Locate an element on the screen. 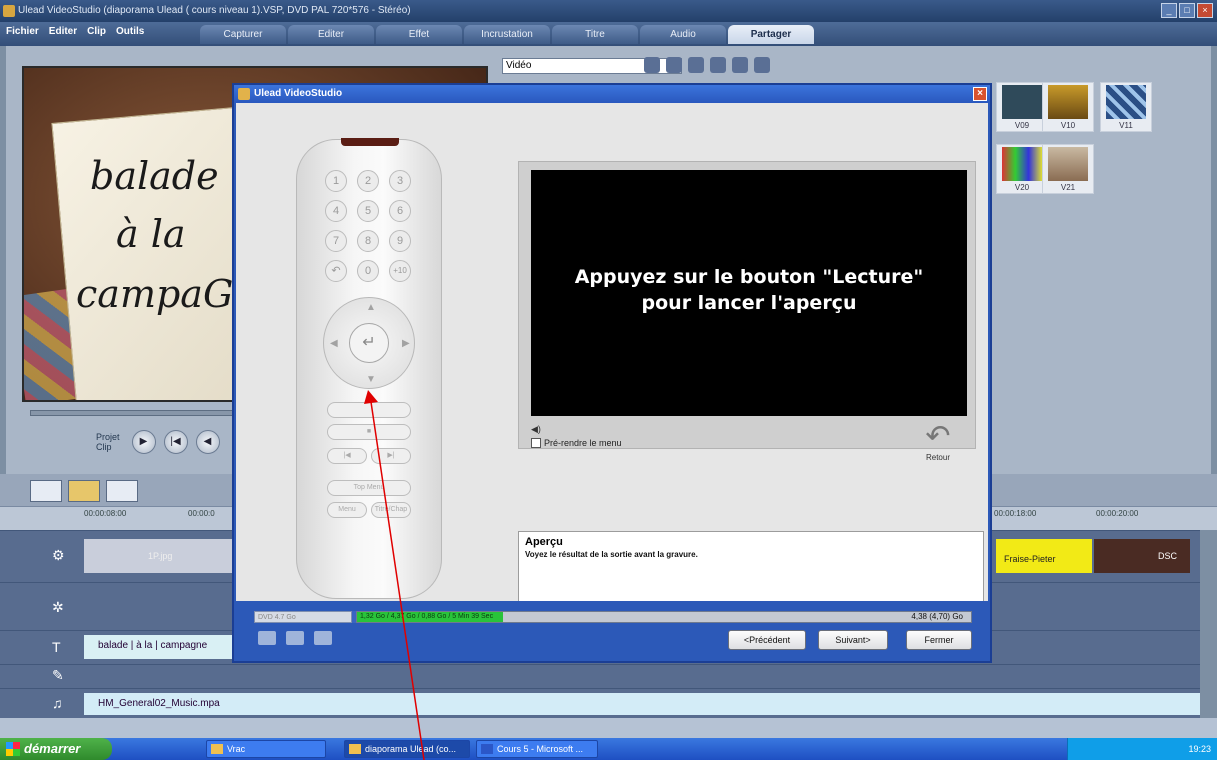  key-8: 8 is located at coordinates (368, 241).